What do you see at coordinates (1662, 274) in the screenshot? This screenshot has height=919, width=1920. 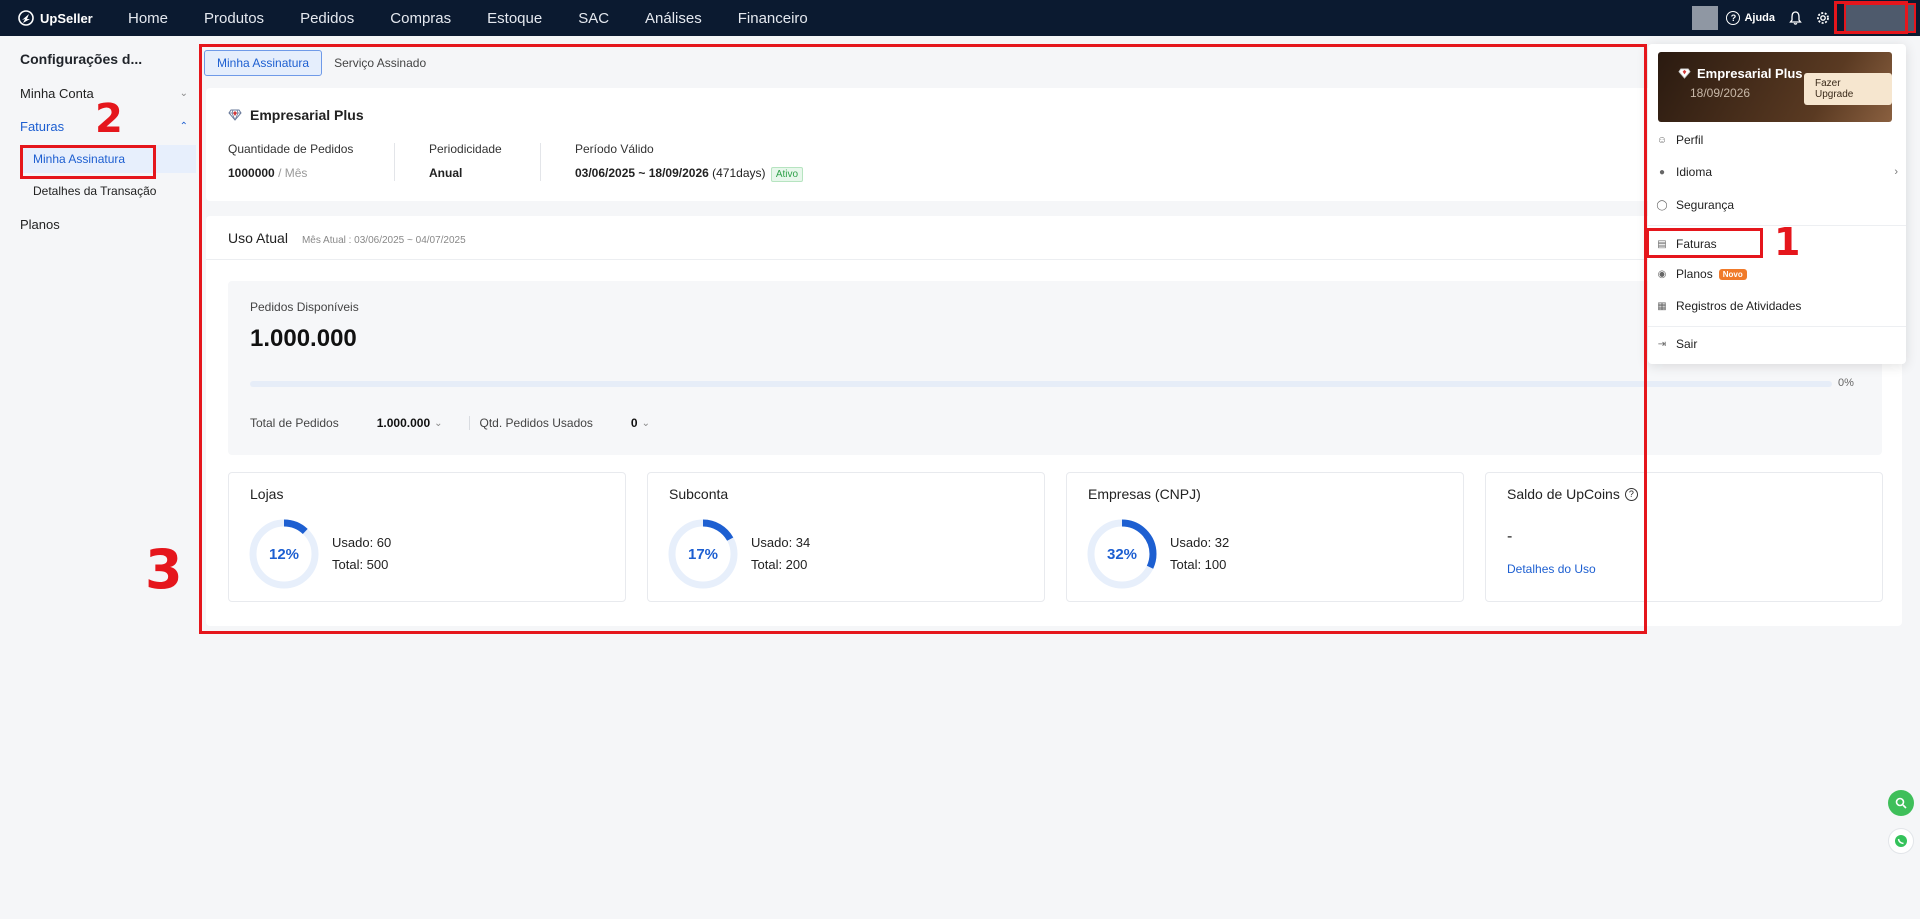 I see `eye-icon: ◉` at bounding box center [1662, 274].